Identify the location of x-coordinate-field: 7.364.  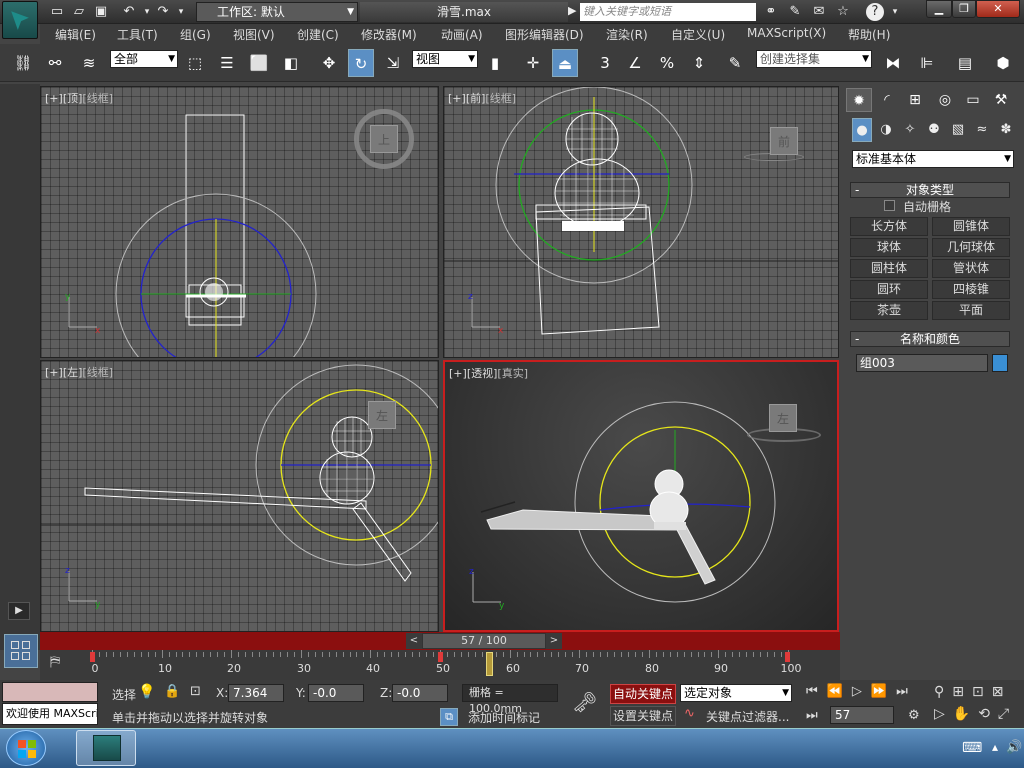
(256, 693).